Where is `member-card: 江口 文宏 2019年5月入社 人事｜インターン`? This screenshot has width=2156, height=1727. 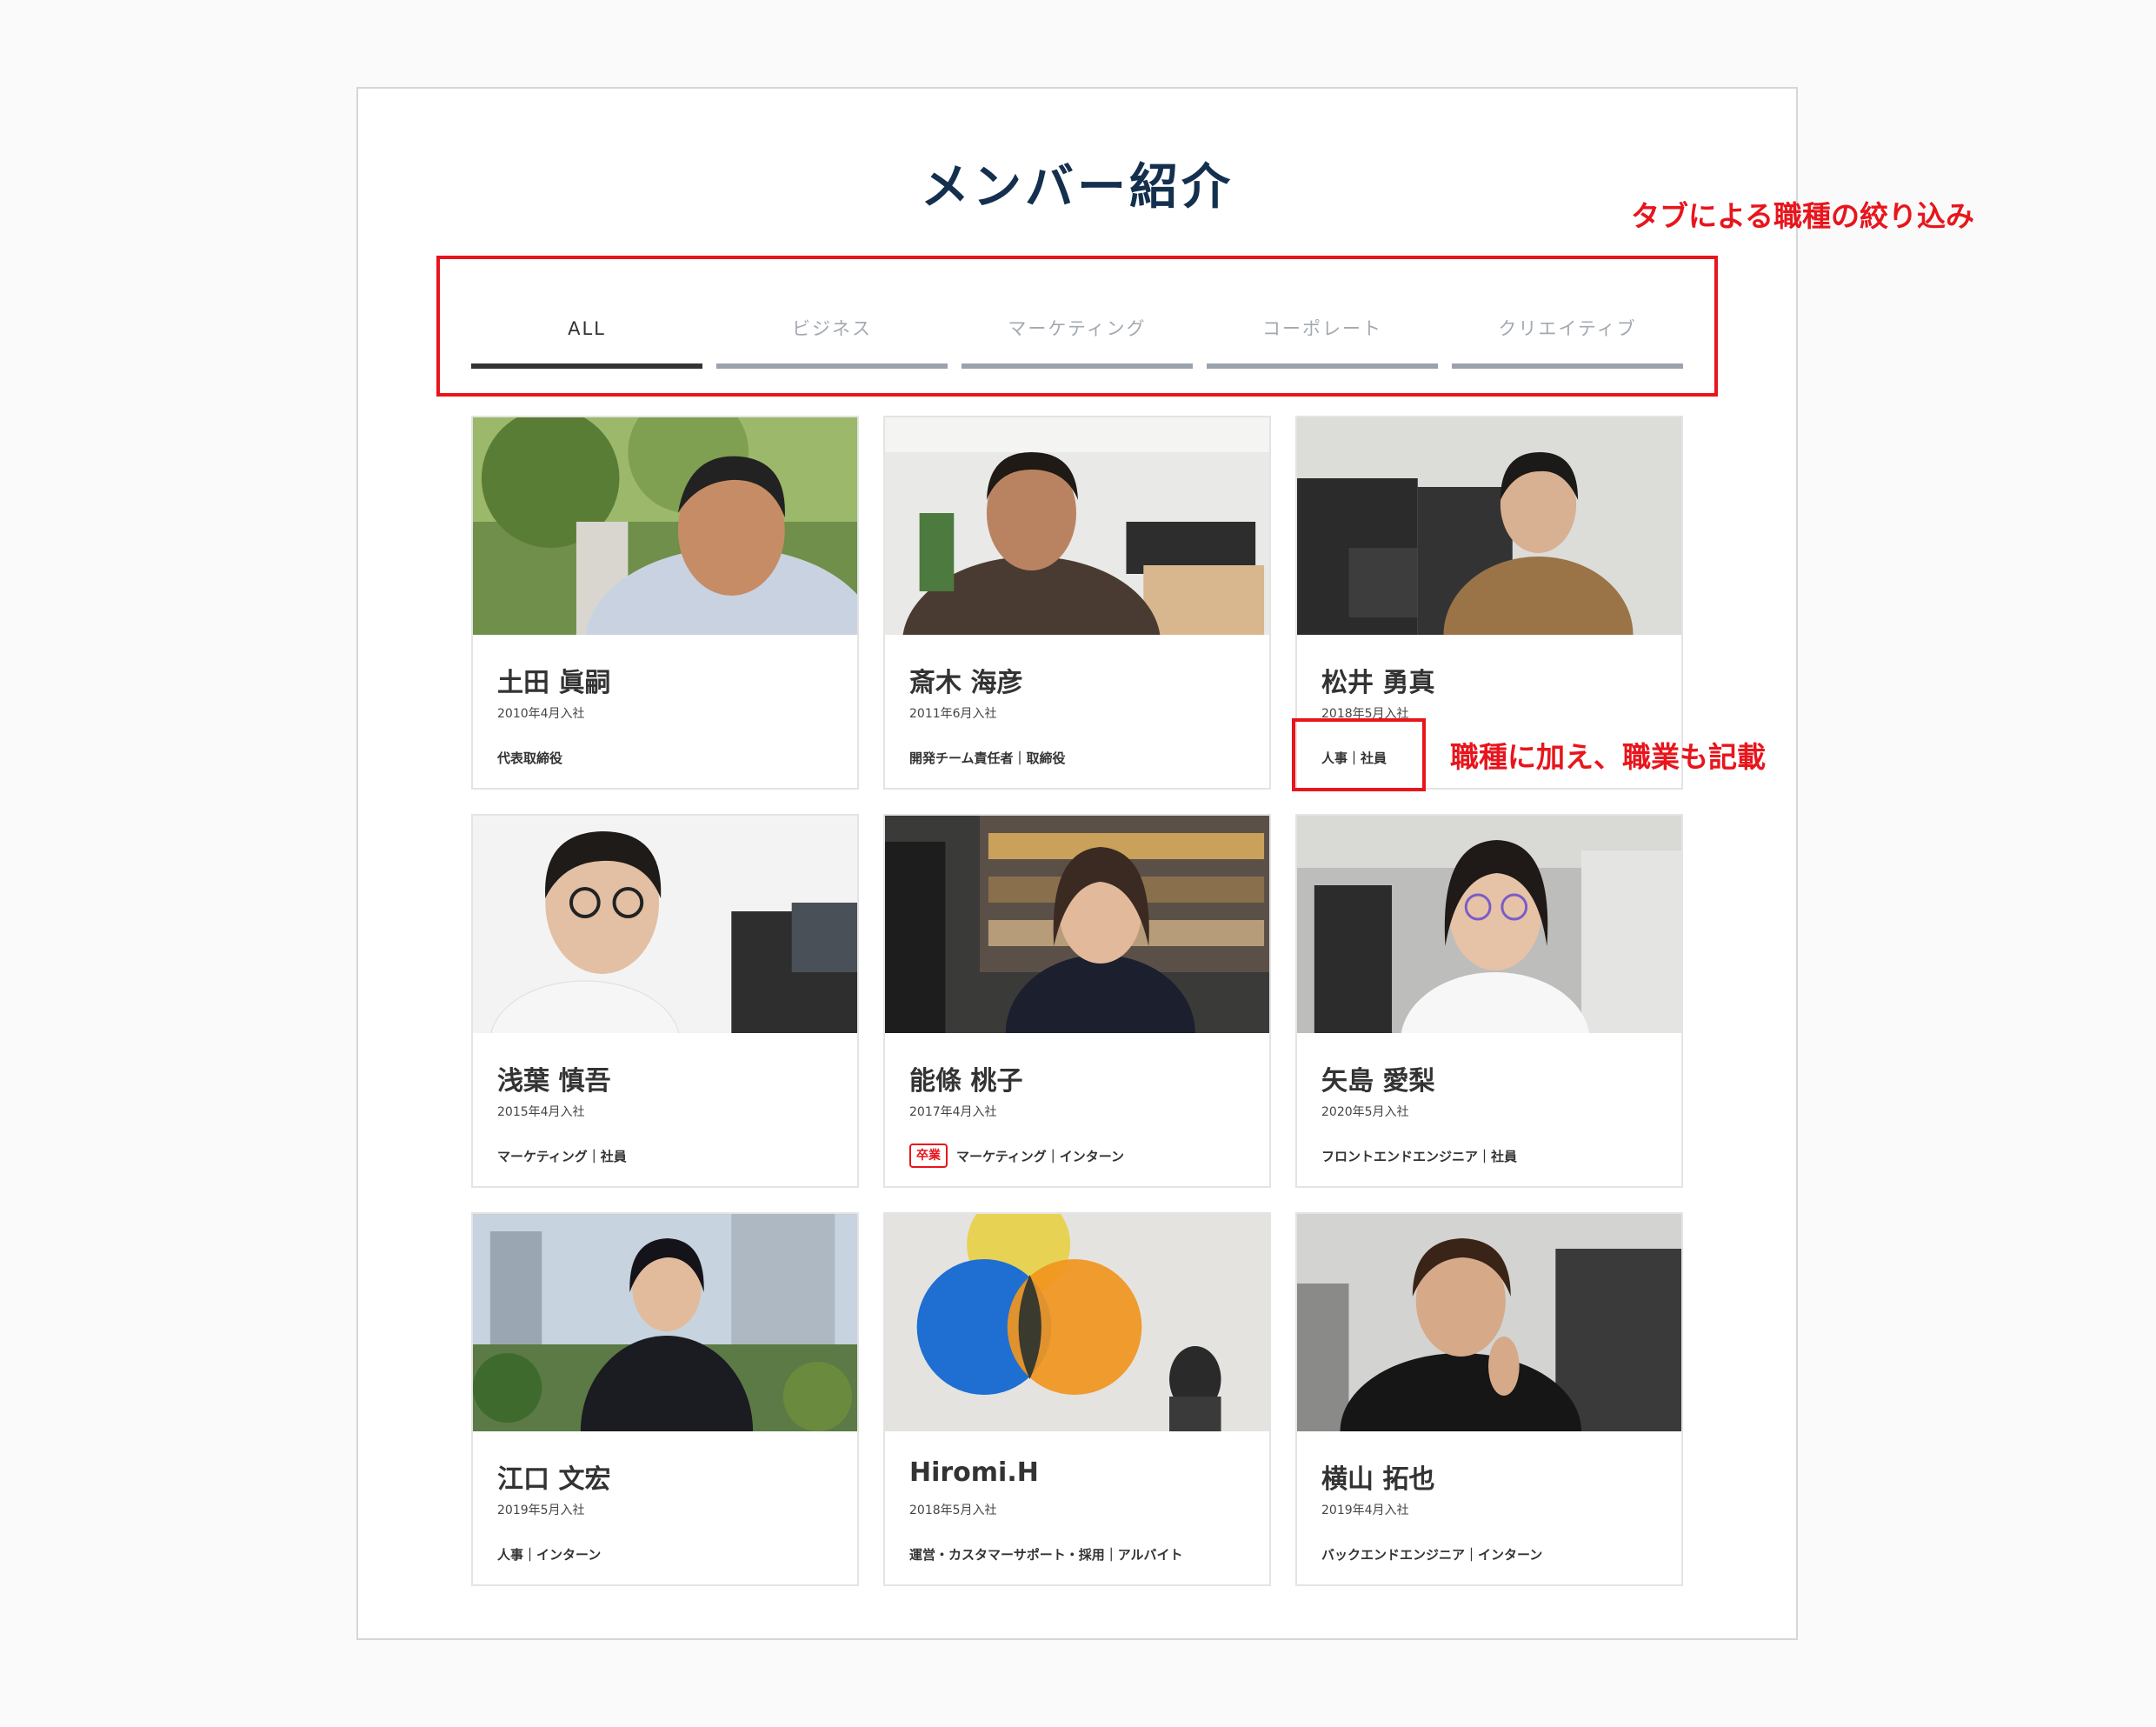
member-card: 江口 文宏 2019年5月入社 人事｜インターン is located at coordinates (665, 1399).